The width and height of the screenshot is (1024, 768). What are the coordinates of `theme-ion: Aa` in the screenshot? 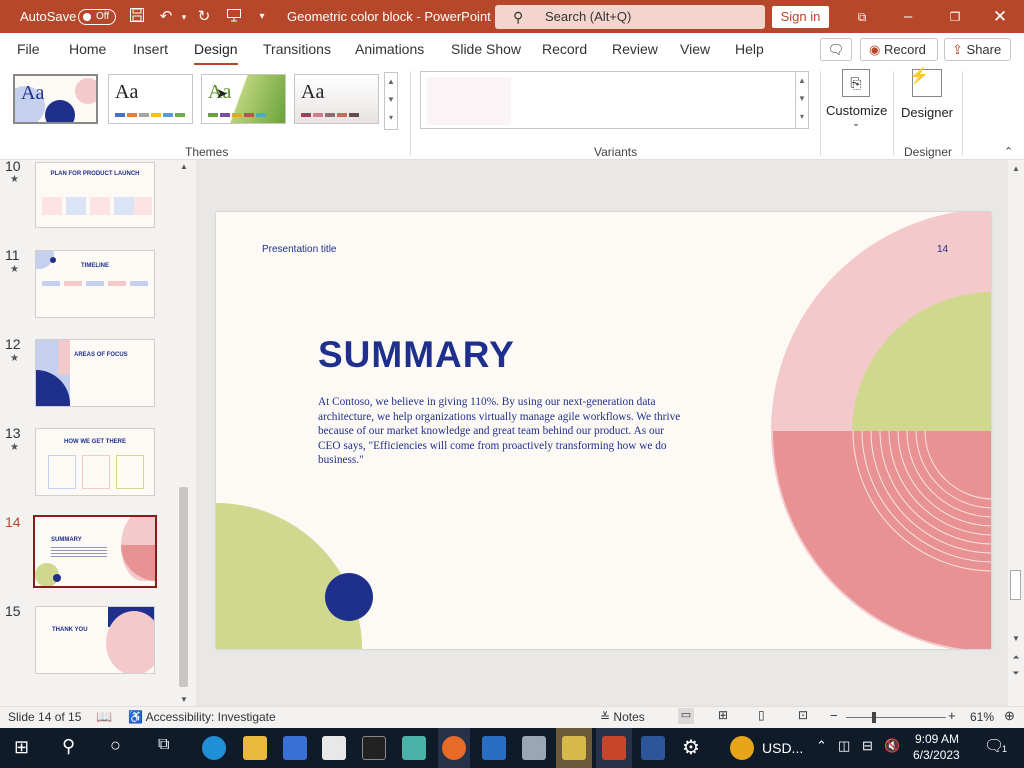 It's located at (336, 99).